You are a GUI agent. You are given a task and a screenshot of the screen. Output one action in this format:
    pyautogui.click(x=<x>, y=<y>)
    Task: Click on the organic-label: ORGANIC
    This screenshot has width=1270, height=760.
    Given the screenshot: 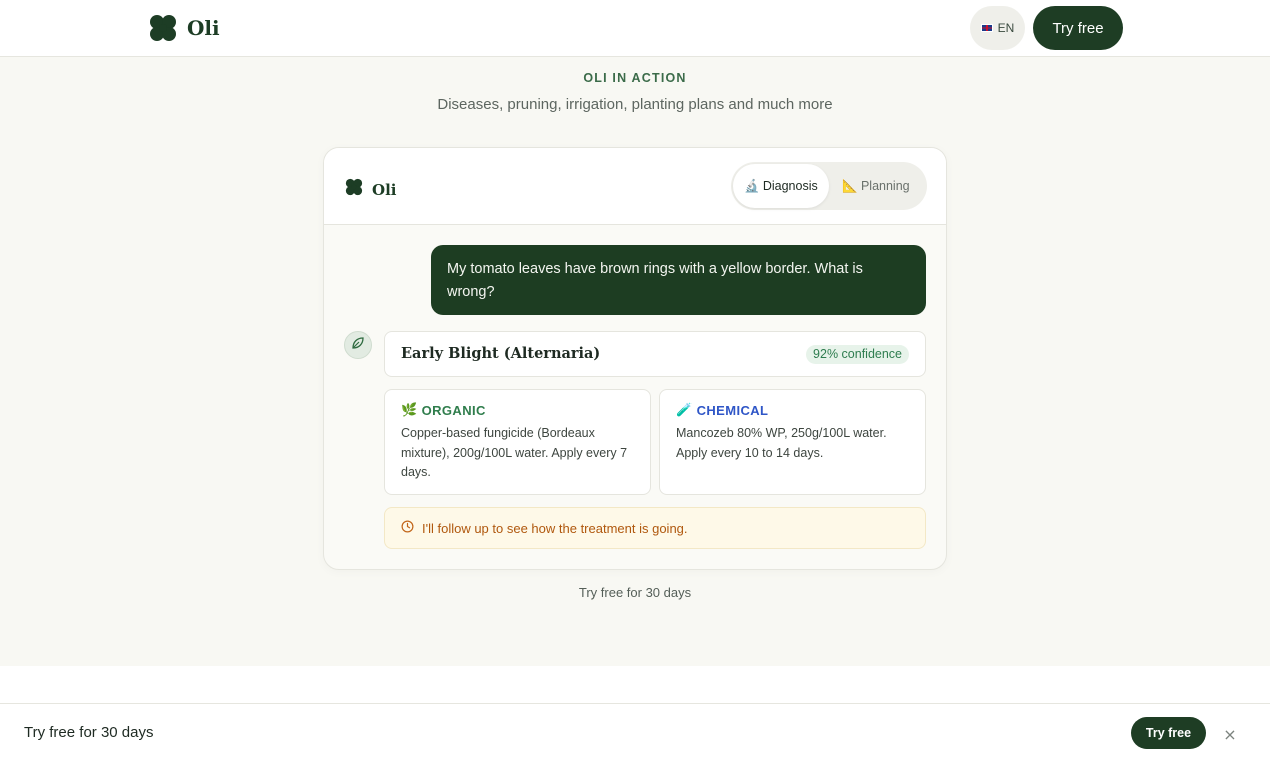 What is the action you would take?
    pyautogui.click(x=453, y=410)
    